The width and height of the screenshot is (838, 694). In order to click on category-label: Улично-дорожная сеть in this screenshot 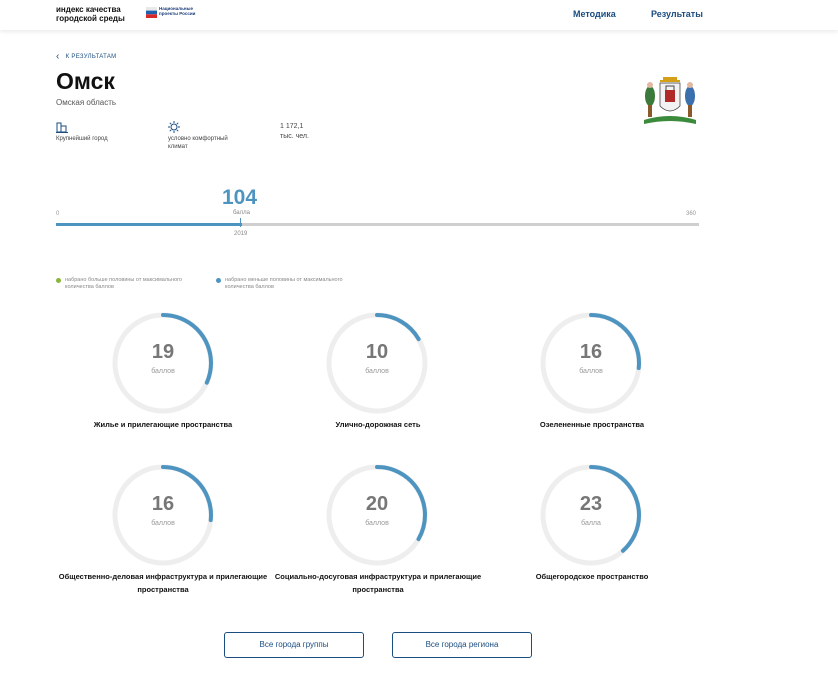, I will do `click(378, 424)`.